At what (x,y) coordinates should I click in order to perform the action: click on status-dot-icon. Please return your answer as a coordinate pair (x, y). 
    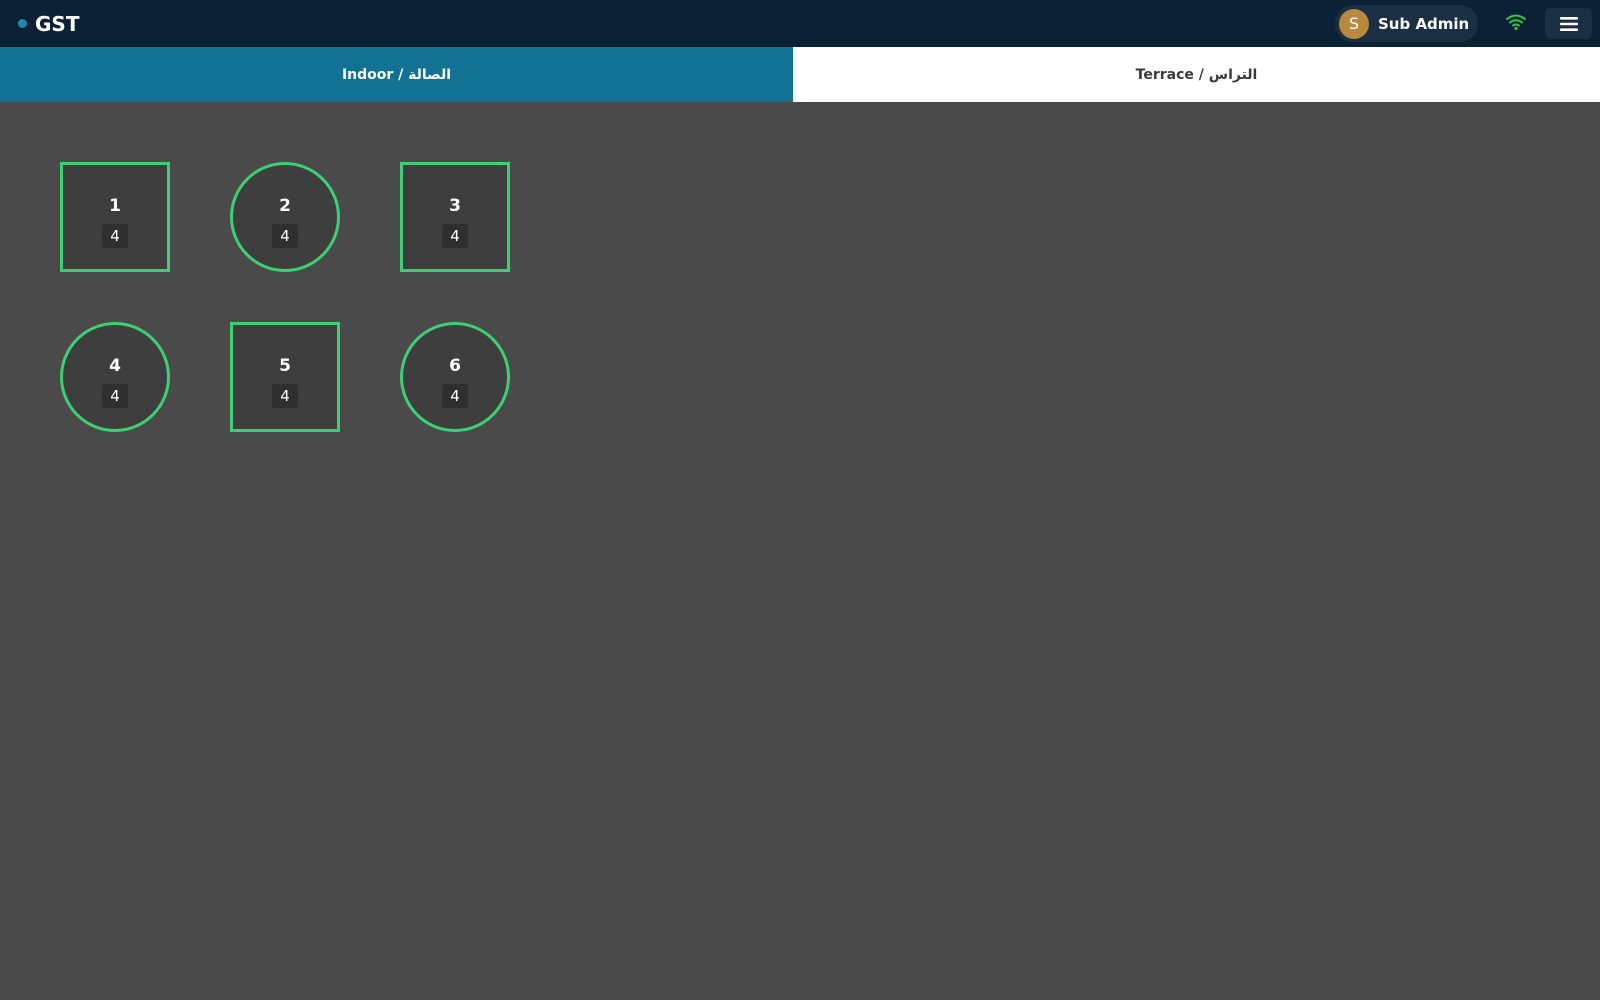
    Looking at the image, I should click on (22, 23).